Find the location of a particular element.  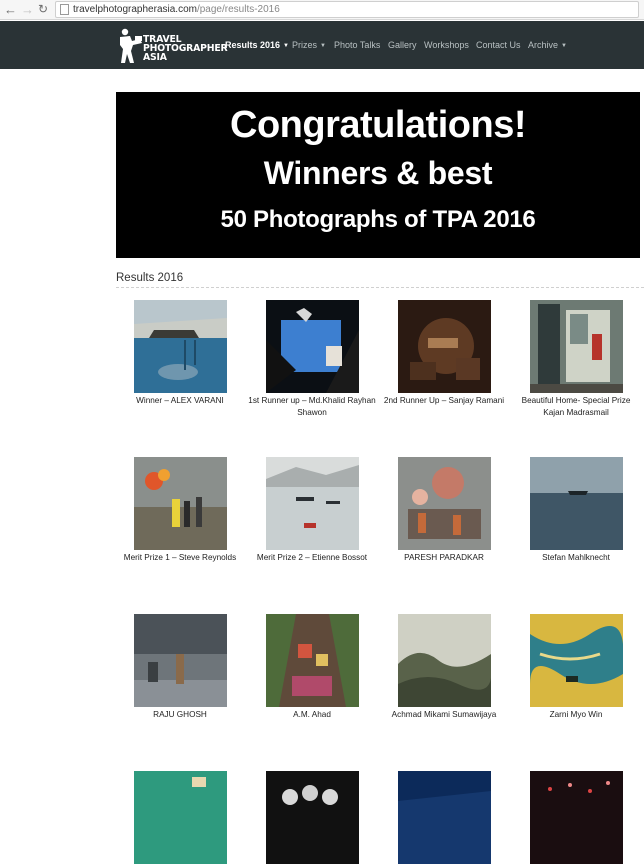

green-nets-photo is located at coordinates (180, 817).